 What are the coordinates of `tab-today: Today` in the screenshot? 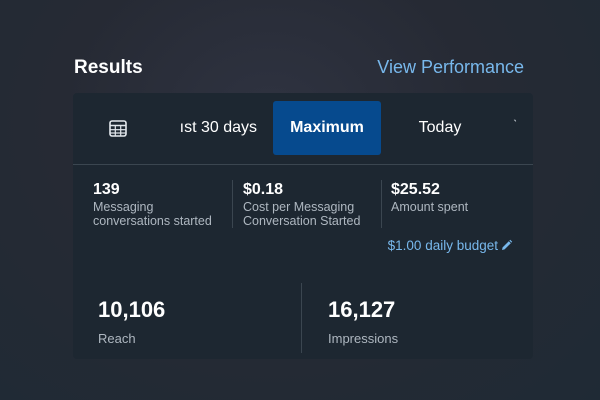 It's located at (440, 128).